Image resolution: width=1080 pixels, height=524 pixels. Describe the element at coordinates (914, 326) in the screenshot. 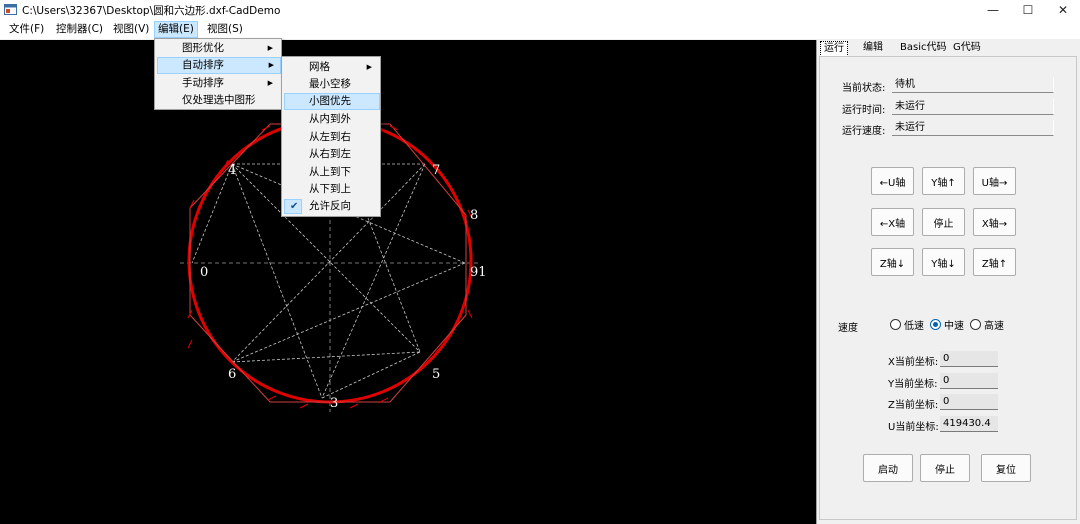

I see `radio-label: 低速` at that location.